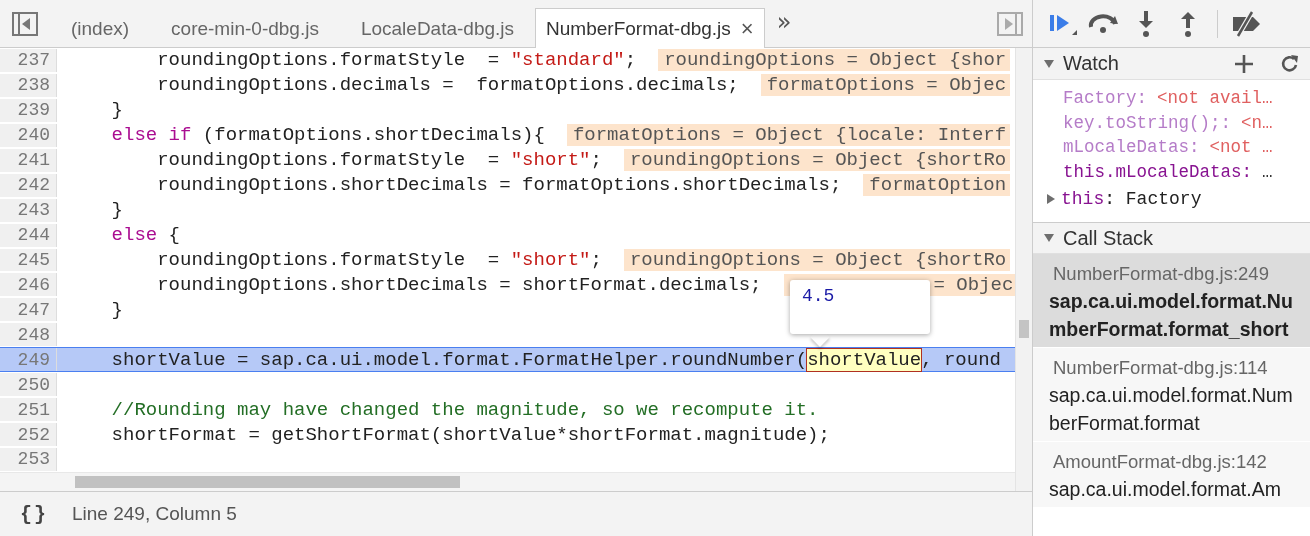  Describe the element at coordinates (1171, 475) in the screenshot. I see `call-frame: AmountFormat-dbg.js:142 sap.ca.ui.model.format.Am` at that location.